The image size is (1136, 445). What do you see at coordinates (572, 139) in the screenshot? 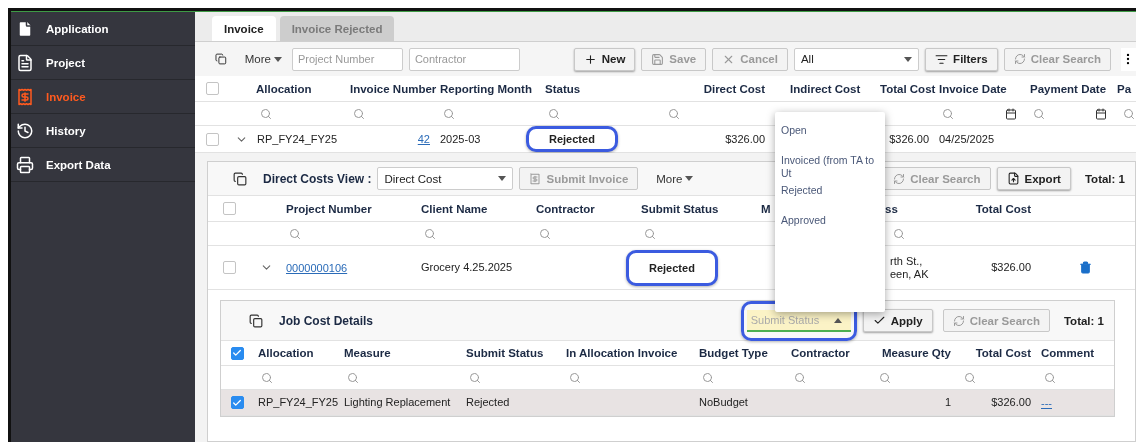
I see `highlighted-status: Rejected` at bounding box center [572, 139].